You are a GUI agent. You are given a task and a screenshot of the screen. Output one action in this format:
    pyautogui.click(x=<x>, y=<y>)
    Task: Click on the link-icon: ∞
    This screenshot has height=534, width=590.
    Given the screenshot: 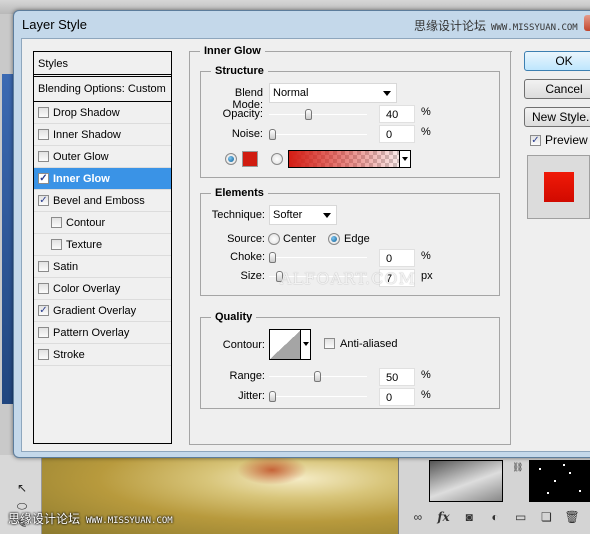 What is the action you would take?
    pyautogui.click(x=418, y=517)
    